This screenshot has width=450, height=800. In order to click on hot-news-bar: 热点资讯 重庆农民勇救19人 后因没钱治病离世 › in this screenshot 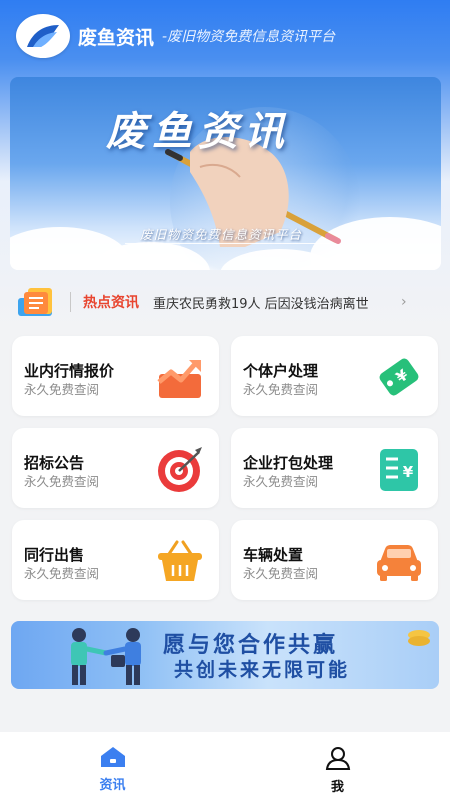, I will do `click(225, 302)`.